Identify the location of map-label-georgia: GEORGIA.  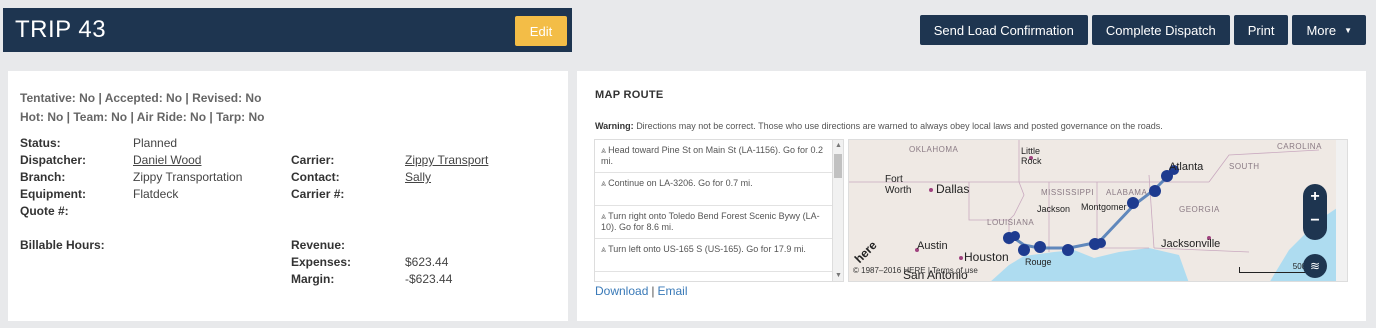
(1199, 209).